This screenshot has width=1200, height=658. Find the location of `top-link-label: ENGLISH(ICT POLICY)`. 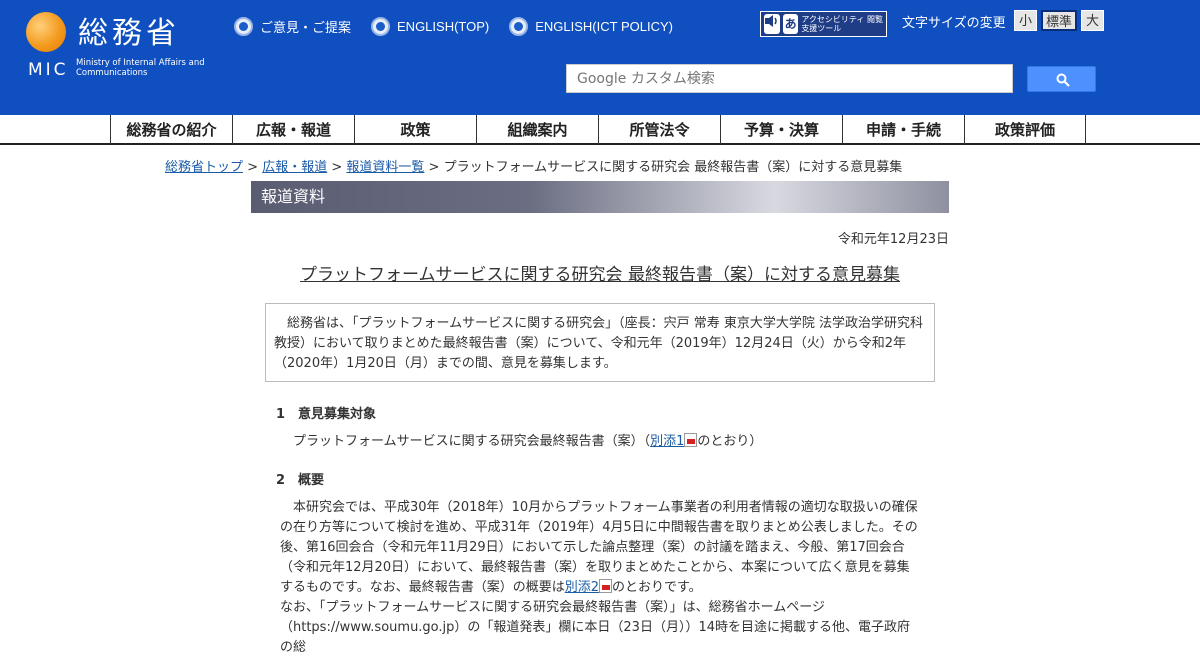

top-link-label: ENGLISH(ICT POLICY) is located at coordinates (604, 26).